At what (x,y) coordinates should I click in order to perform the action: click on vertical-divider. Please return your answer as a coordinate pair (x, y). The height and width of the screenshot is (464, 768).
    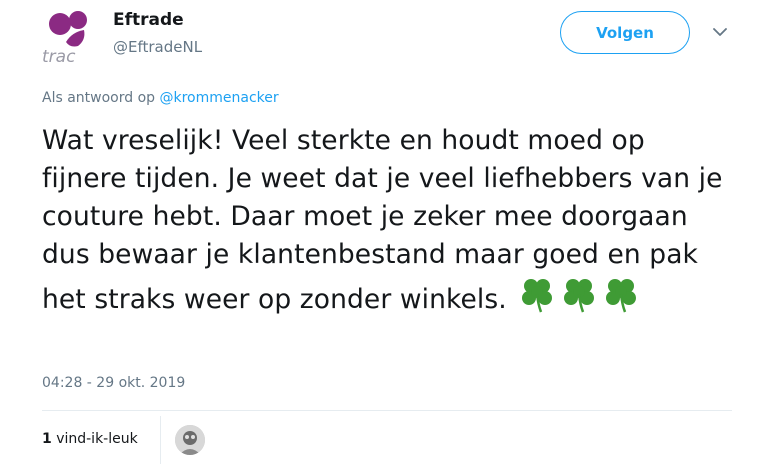
    Looking at the image, I should click on (160, 440).